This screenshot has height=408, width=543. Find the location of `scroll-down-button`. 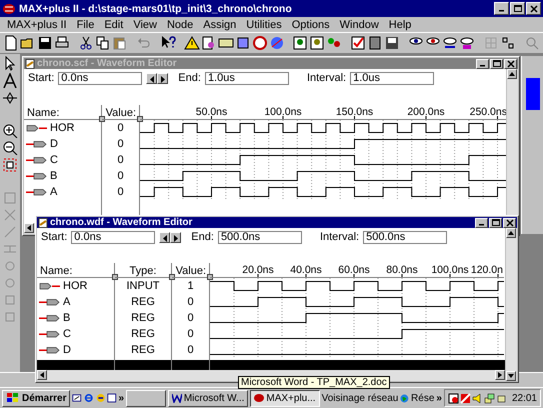

scroll-down-button is located at coordinates (511, 376).